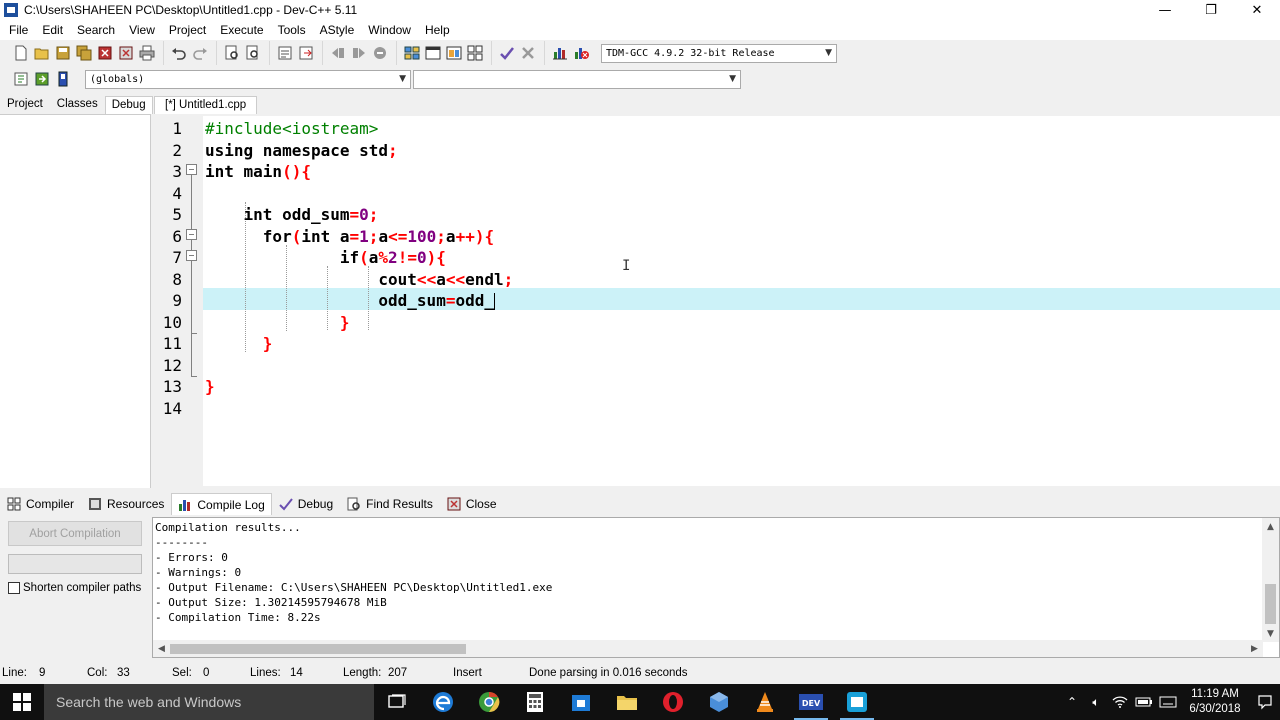 This screenshot has width=1280, height=720. What do you see at coordinates (63, 53) in the screenshot?
I see `save-icon` at bounding box center [63, 53].